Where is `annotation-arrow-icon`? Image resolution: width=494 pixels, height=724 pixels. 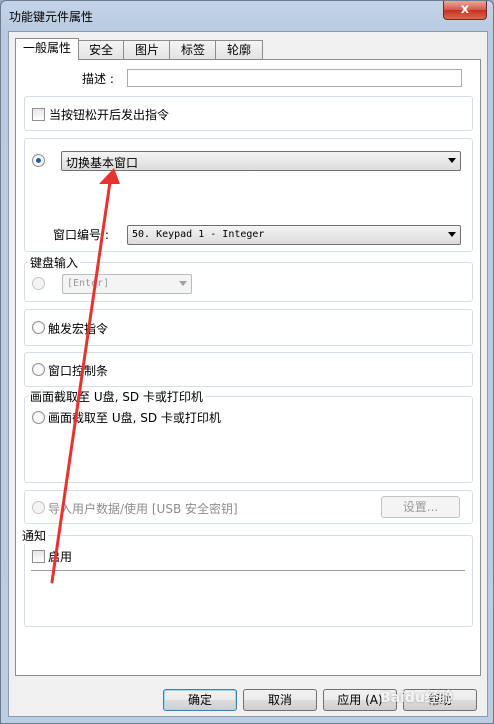 annotation-arrow-icon is located at coordinates (85, 376).